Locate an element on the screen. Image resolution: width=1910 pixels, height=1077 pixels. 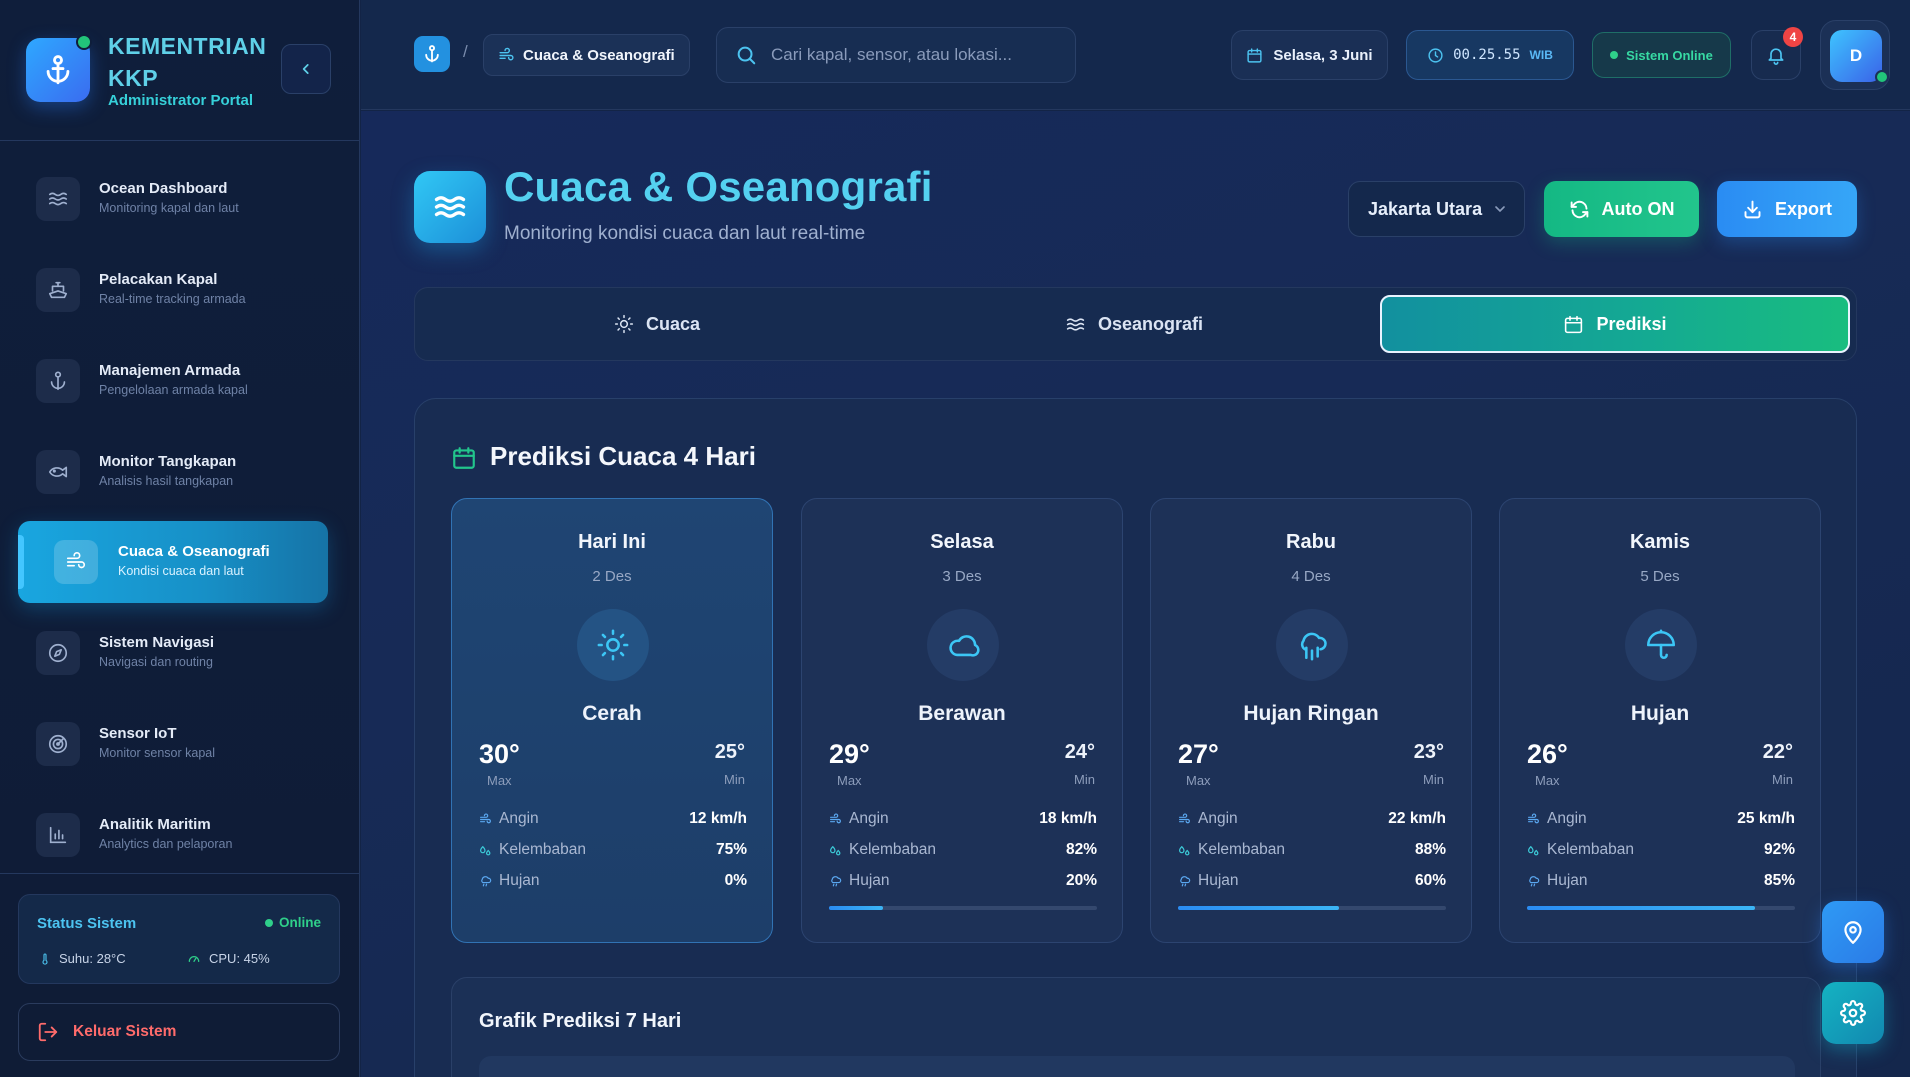
temp-max: 26° is located at coordinates (1547, 754).